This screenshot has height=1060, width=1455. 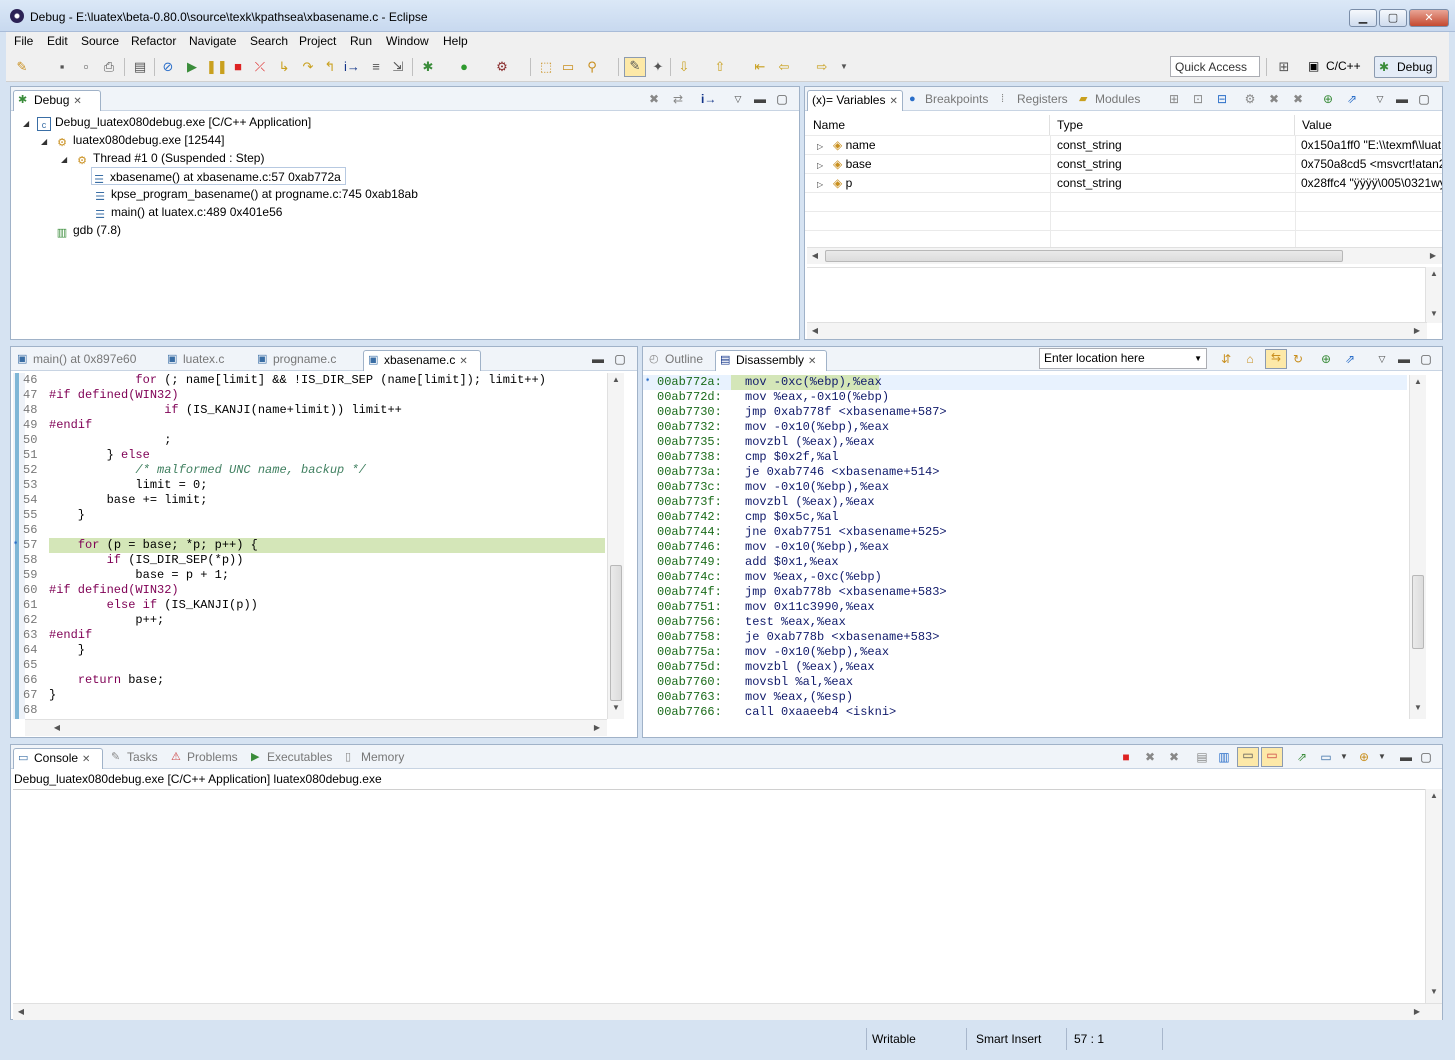 I want to click on open-console-icon: ⊕, so click(x=1364, y=757).